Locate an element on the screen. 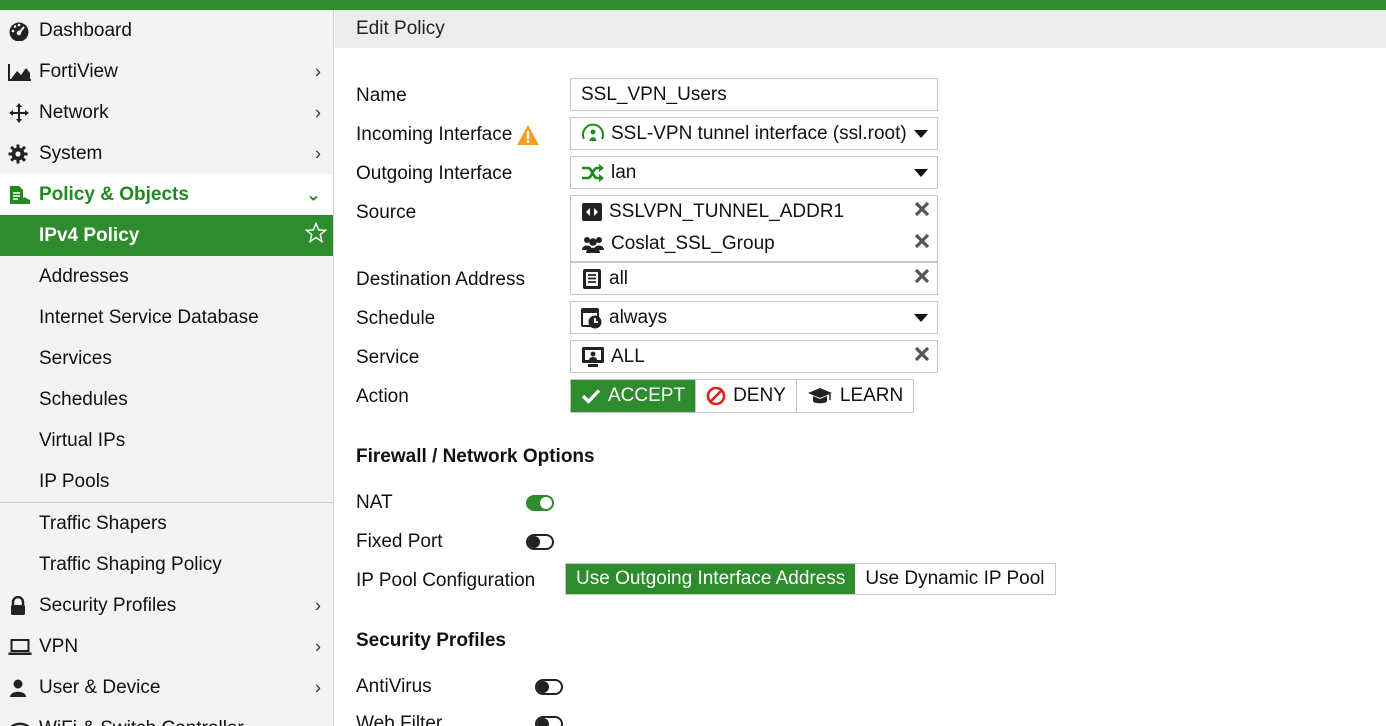  action-label: Action is located at coordinates (382, 396).